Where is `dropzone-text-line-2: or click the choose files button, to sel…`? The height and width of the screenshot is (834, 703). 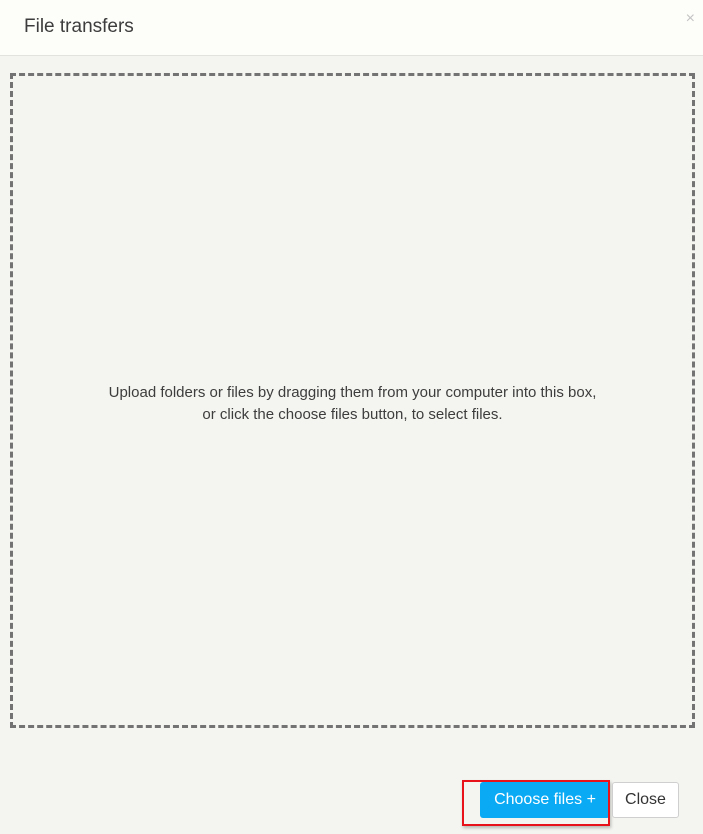
dropzone-text-line-2: or click the choose files button, to sel… is located at coordinates (352, 414).